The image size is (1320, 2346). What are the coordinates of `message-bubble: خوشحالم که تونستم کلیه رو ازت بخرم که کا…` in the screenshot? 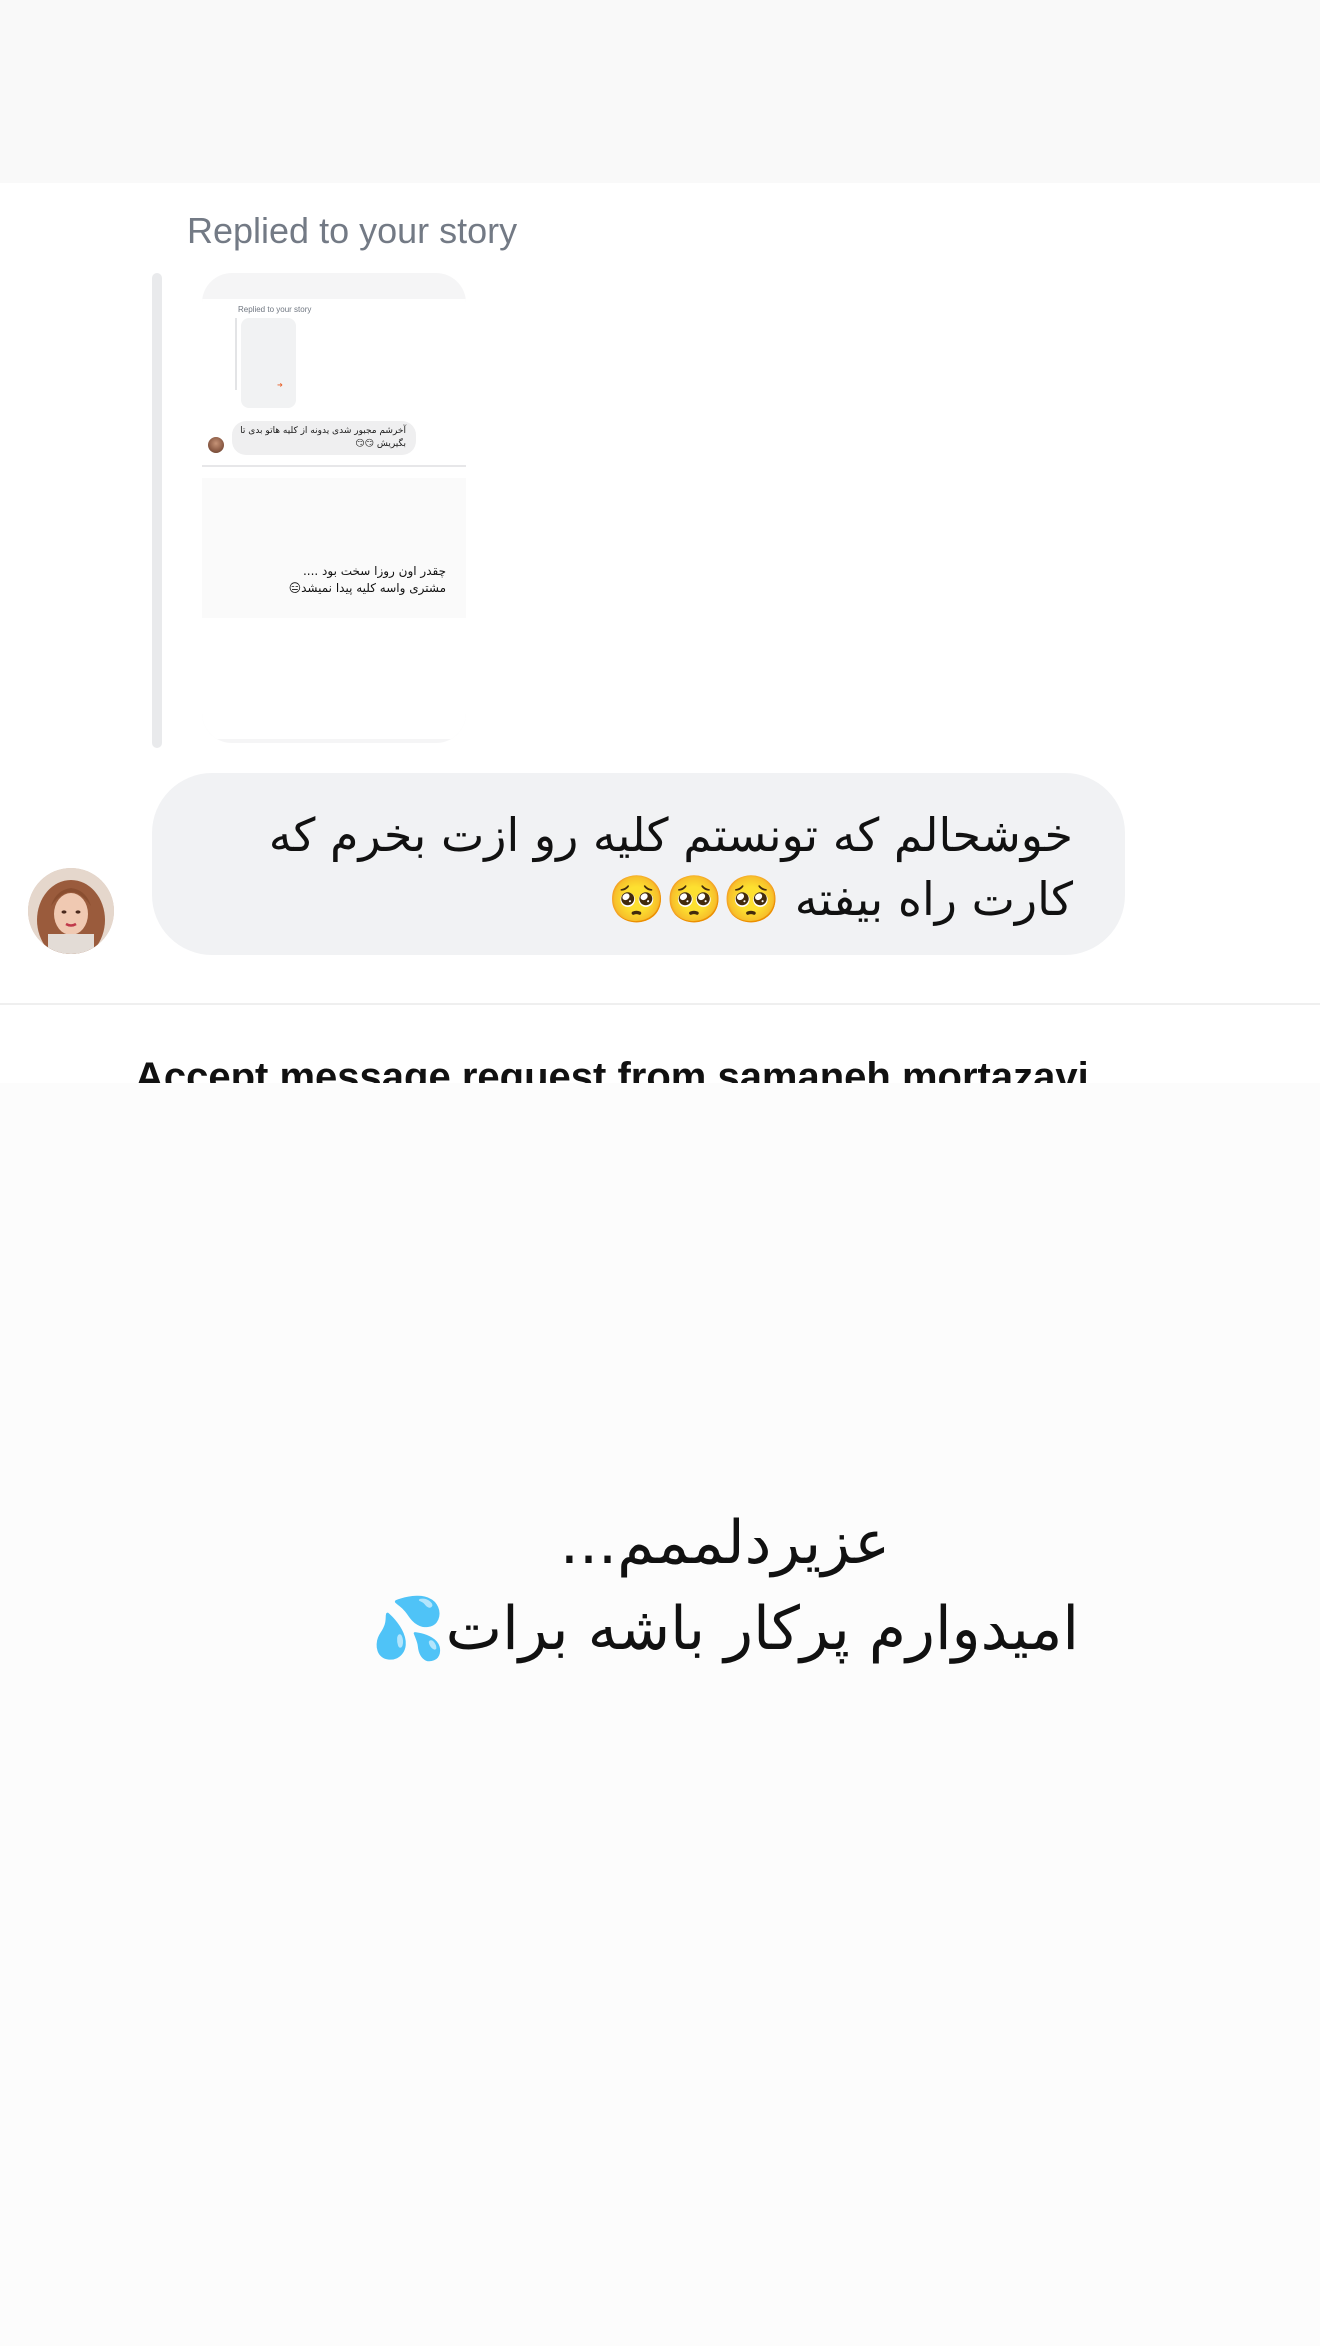 It's located at (638, 864).